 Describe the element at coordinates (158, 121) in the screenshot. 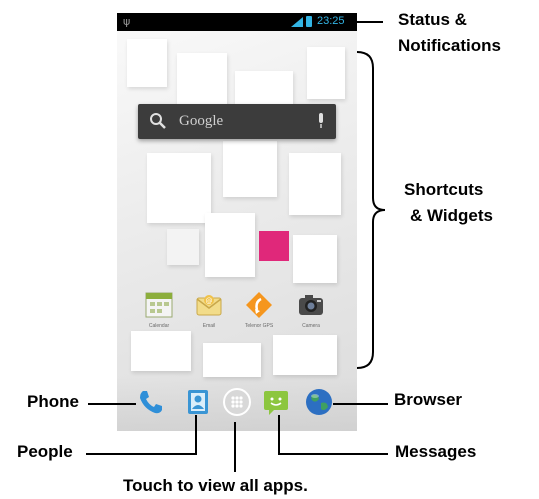

I see `search-icon` at that location.